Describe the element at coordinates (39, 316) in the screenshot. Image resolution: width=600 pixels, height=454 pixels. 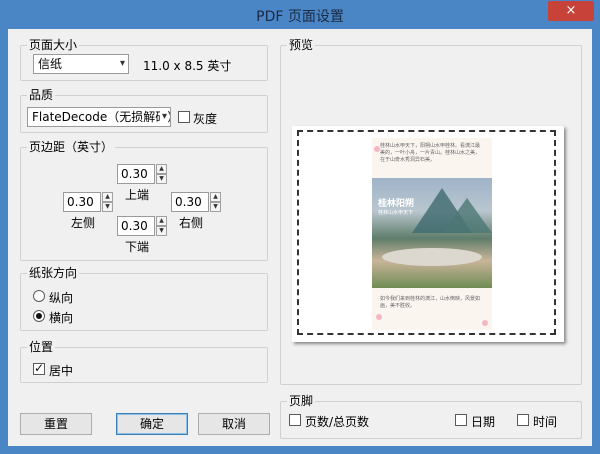
I see `landscape-radio` at that location.